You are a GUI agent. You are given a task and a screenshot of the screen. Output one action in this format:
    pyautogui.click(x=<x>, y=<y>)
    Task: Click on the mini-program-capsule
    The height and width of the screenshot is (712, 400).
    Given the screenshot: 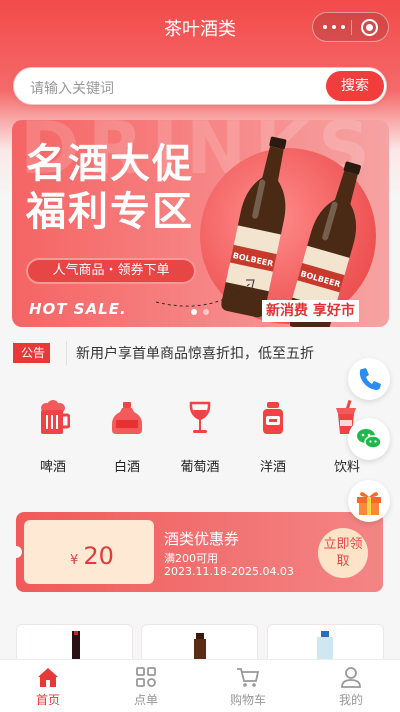 What is the action you would take?
    pyautogui.click(x=350, y=27)
    